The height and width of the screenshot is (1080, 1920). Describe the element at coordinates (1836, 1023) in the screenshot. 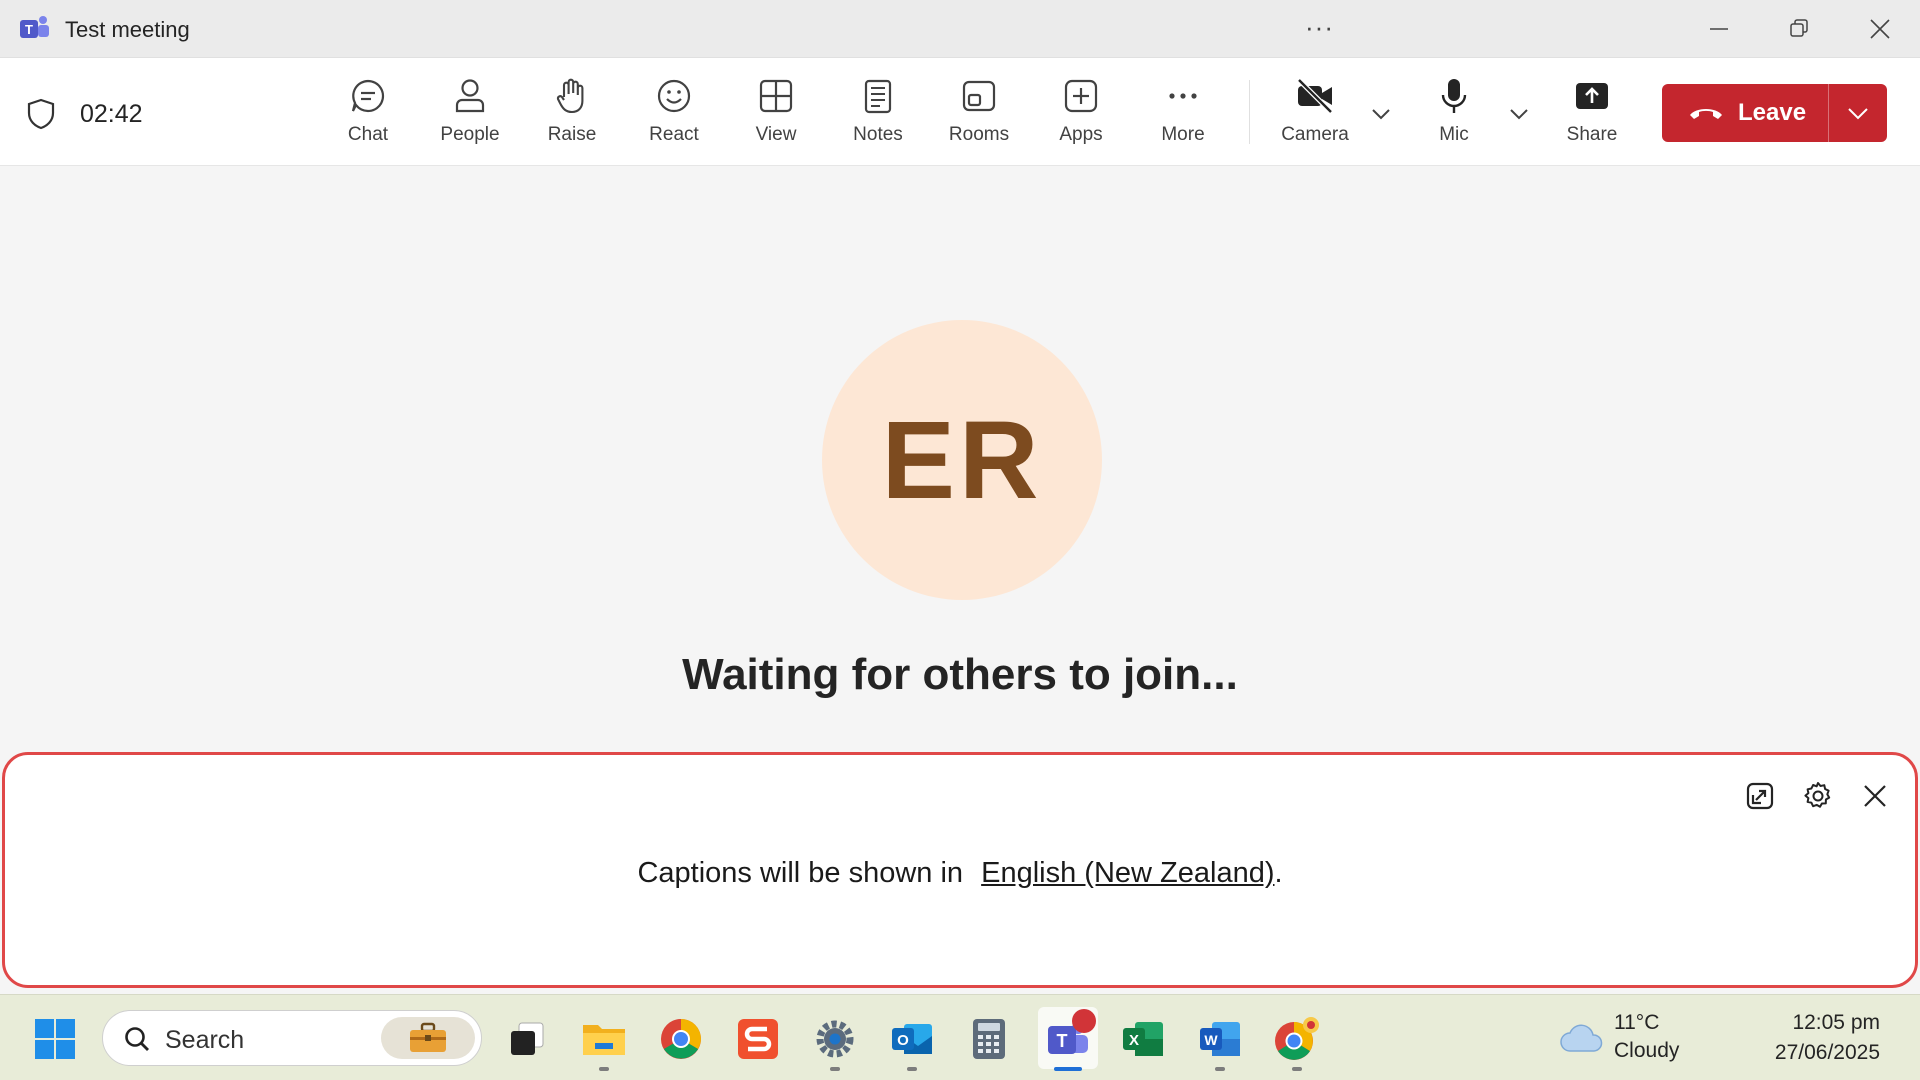

I see `clock-time: 12:05 pm` at that location.